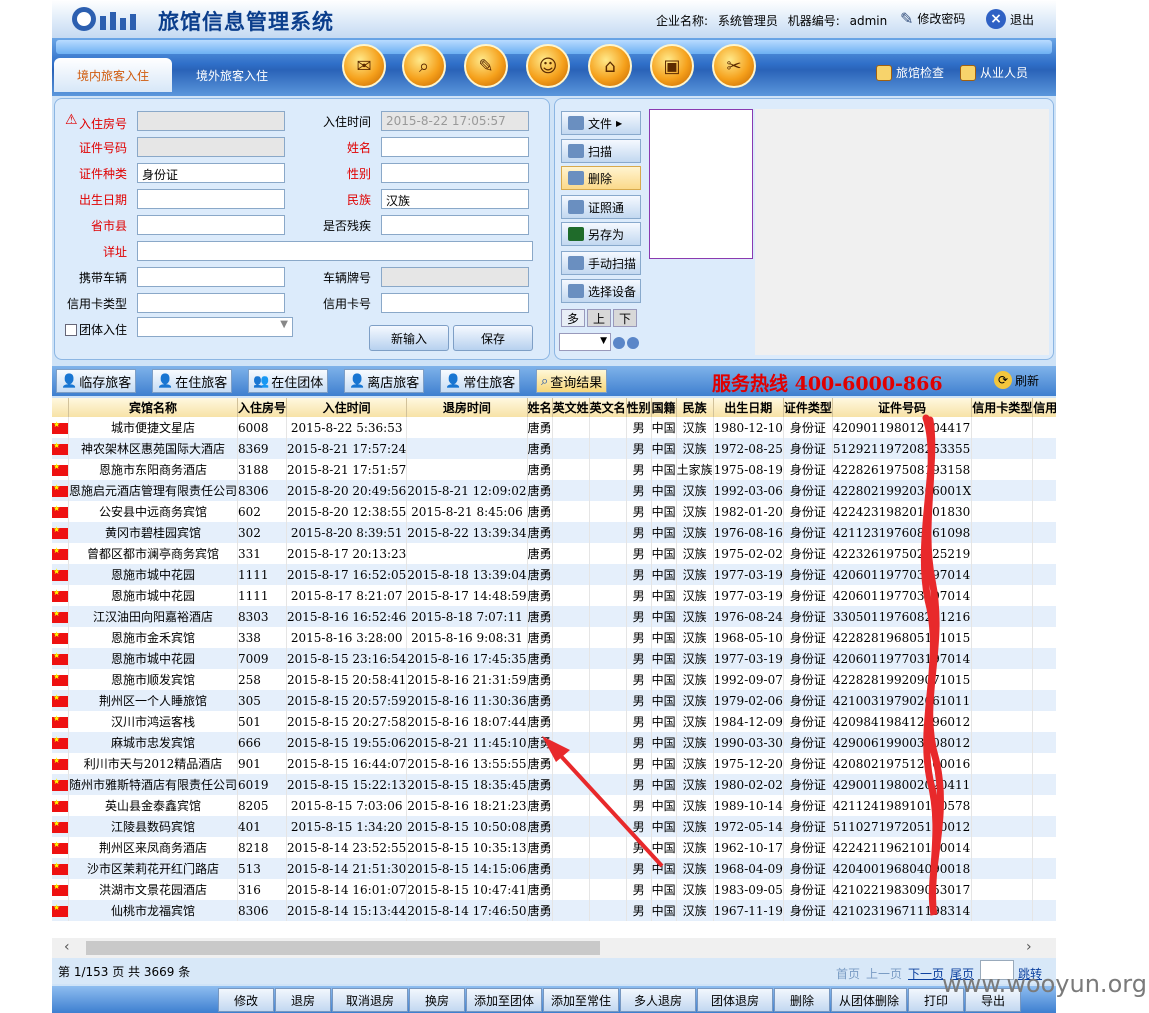 This screenshot has height=1013, width=1149. Describe the element at coordinates (71, 329) in the screenshot. I see `group-checkbox` at that location.